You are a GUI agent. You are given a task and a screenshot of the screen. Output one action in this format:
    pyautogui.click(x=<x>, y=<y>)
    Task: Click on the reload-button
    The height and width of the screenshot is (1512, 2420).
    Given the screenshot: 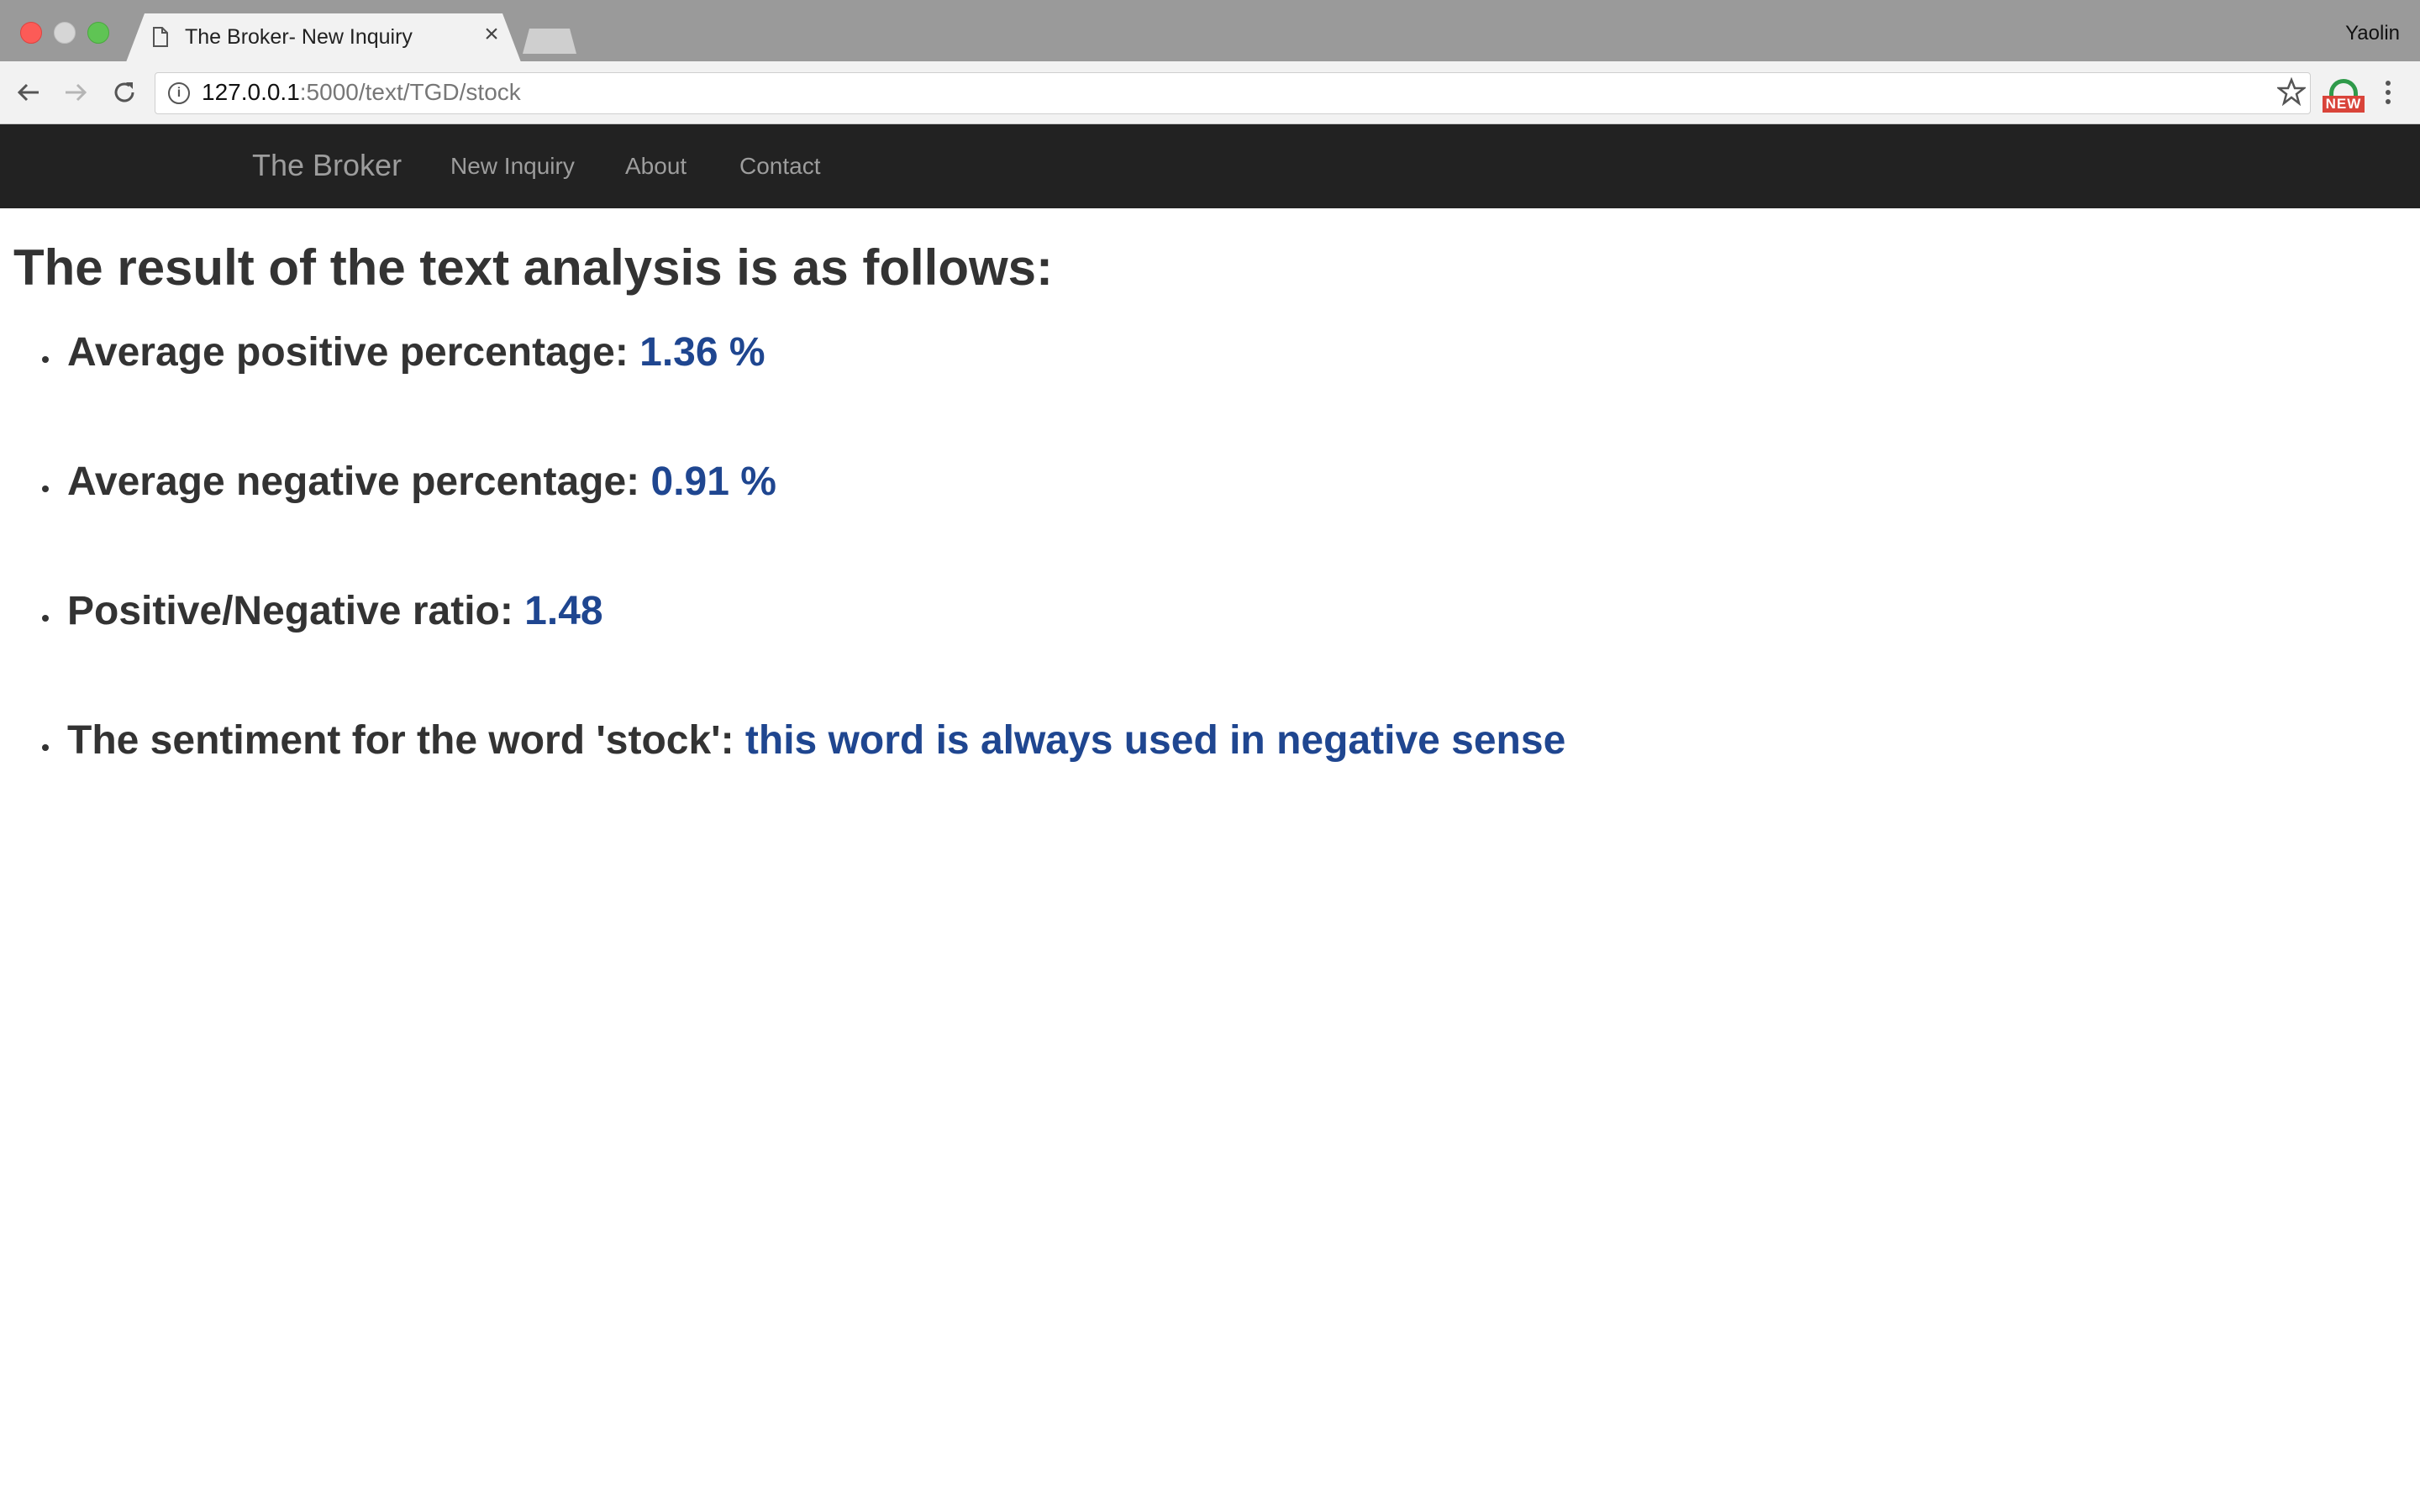 What is the action you would take?
    pyautogui.click(x=124, y=92)
    